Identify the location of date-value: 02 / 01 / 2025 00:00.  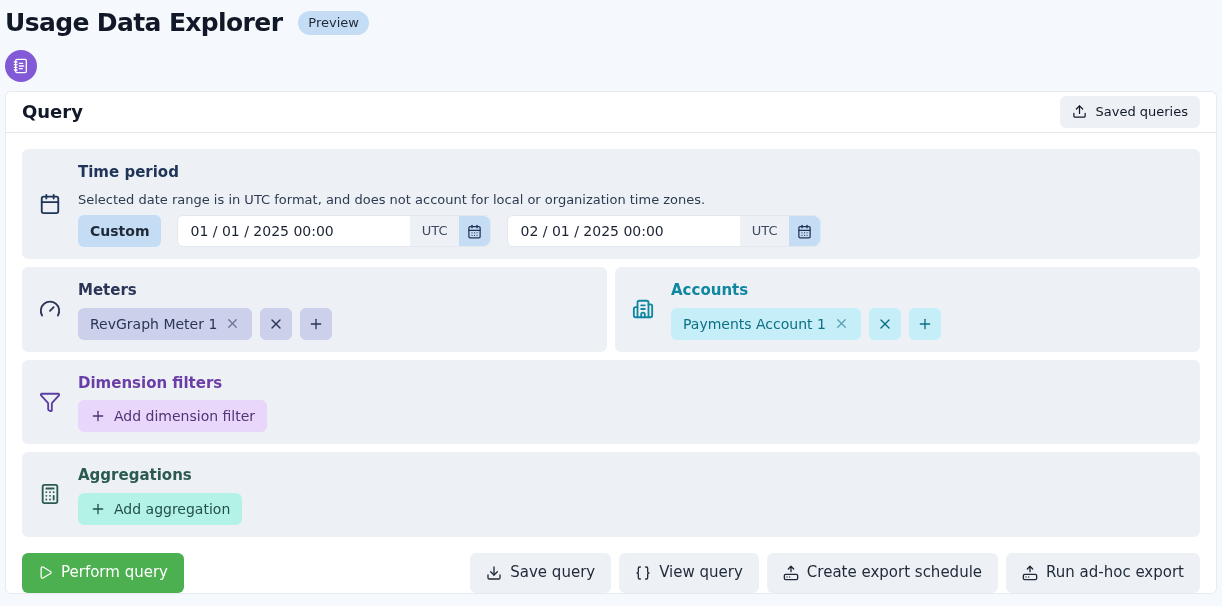
(592, 231).